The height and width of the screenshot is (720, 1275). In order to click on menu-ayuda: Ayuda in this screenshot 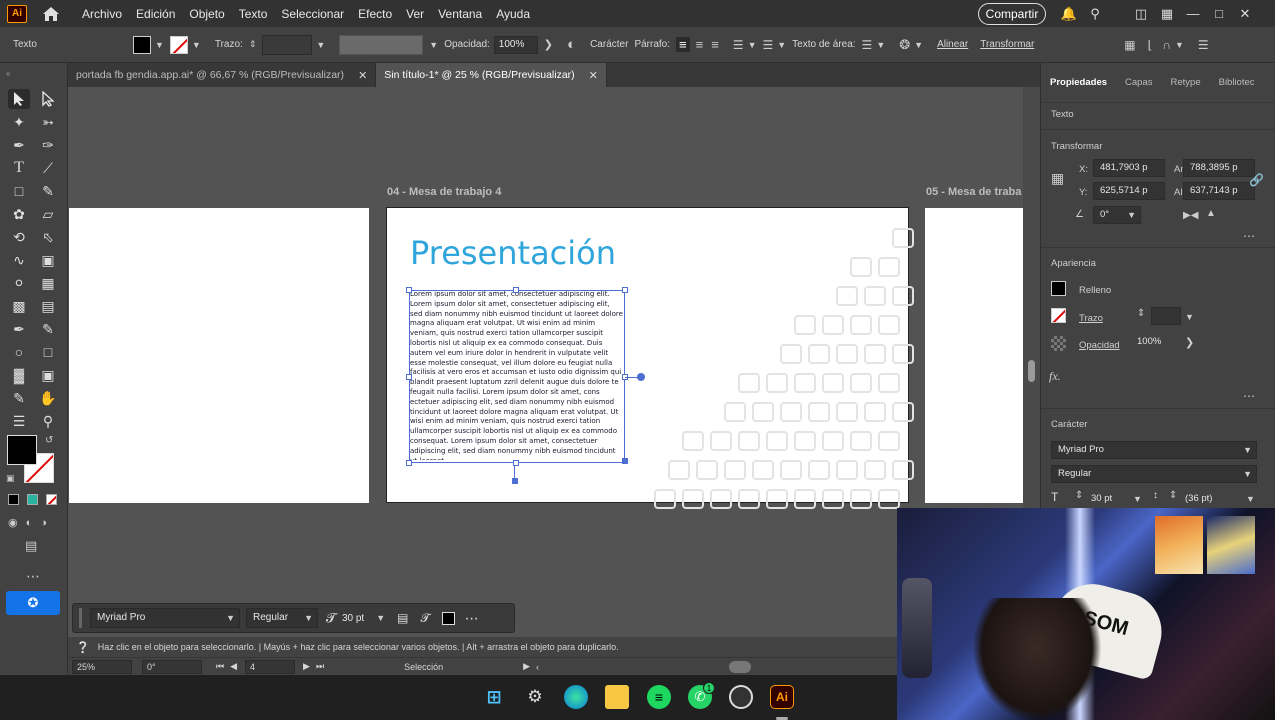, I will do `click(513, 14)`.